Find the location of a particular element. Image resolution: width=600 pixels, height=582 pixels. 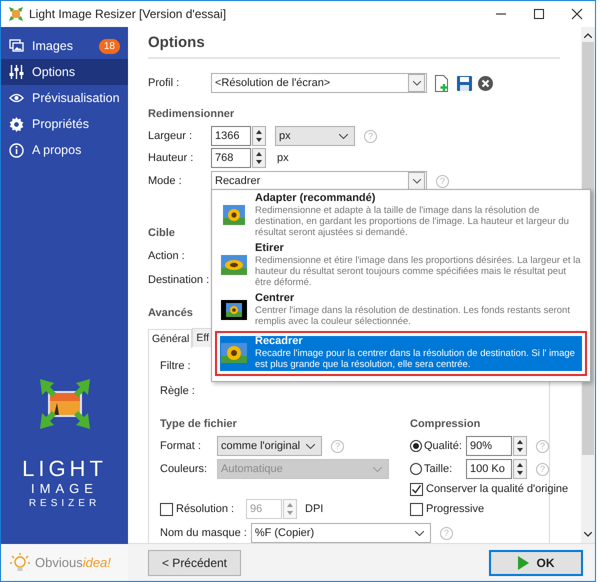

unit-label: px is located at coordinates (283, 158).